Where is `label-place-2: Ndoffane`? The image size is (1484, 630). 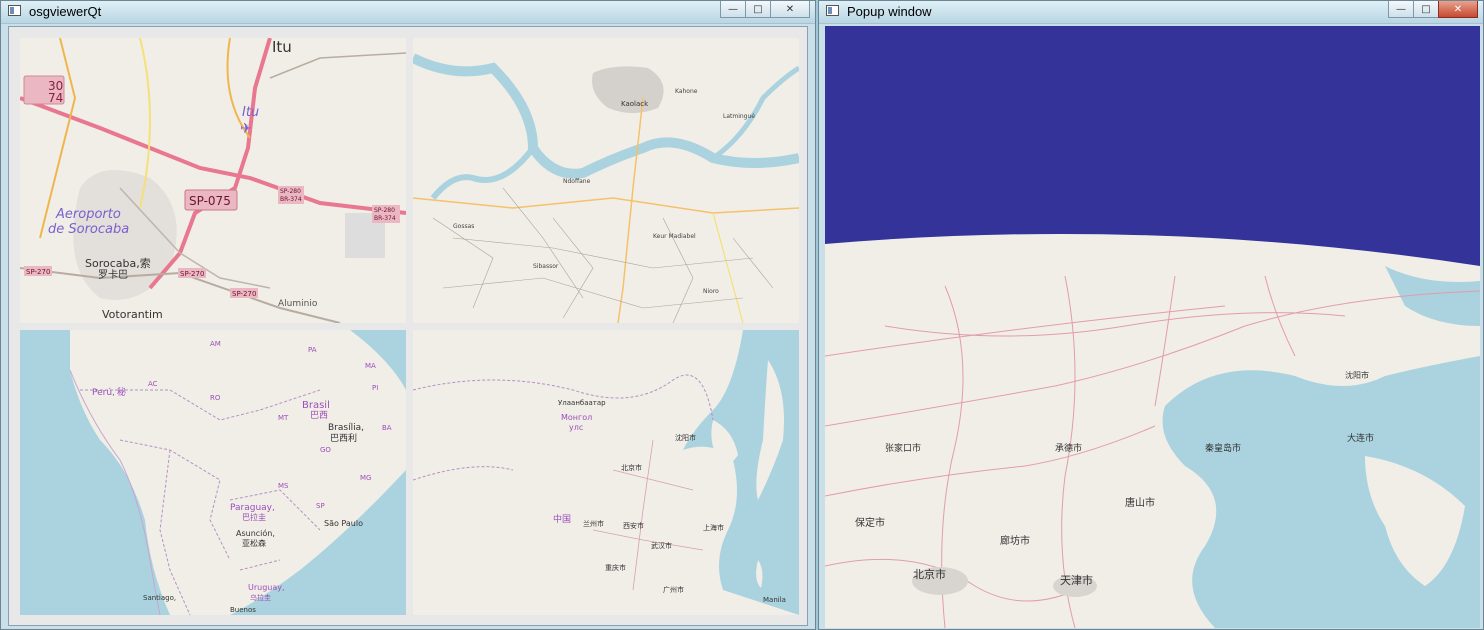
label-place-2: Ndoffane is located at coordinates (577, 181).